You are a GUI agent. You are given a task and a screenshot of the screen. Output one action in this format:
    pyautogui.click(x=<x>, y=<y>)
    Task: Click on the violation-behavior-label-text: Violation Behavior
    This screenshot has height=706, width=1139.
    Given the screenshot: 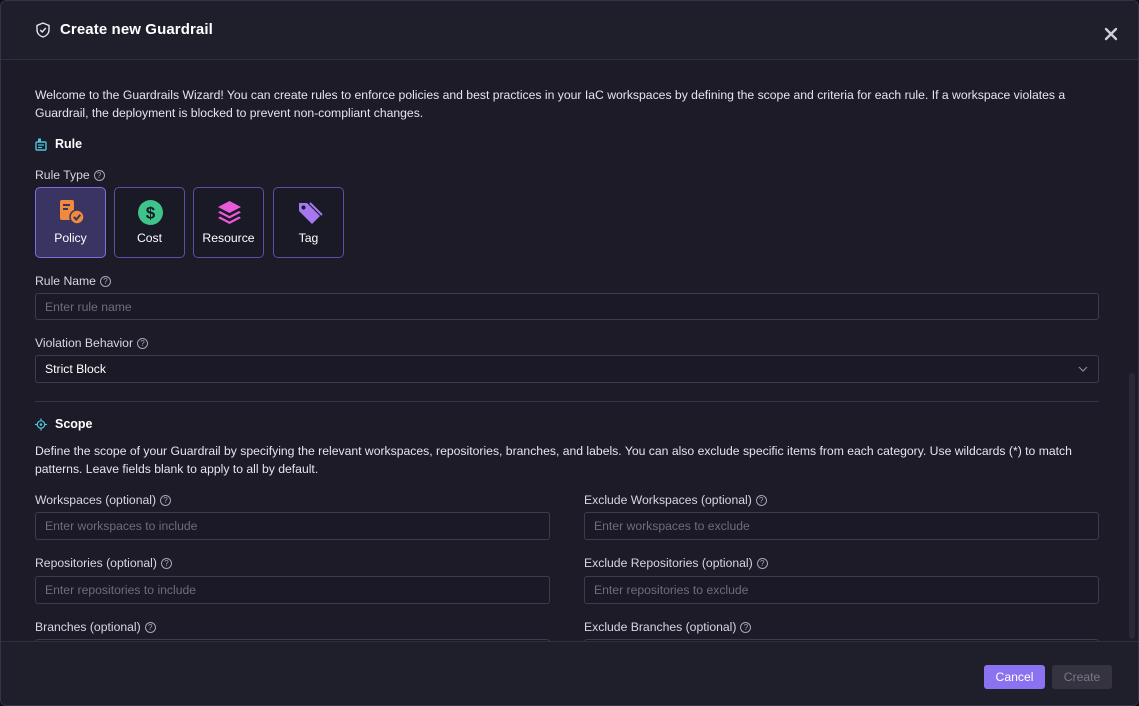 What is the action you would take?
    pyautogui.click(x=84, y=343)
    